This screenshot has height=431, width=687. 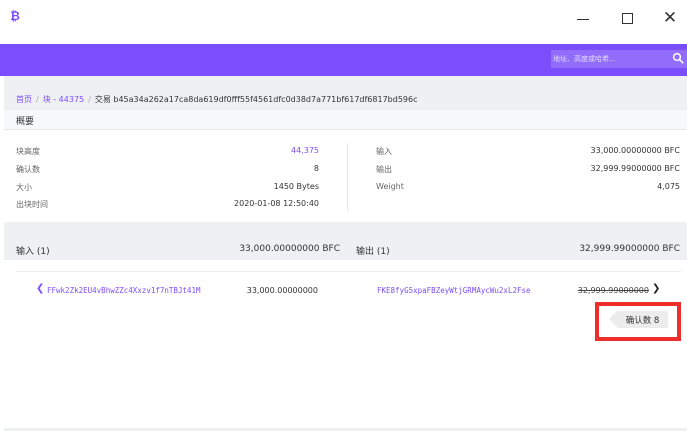 What do you see at coordinates (345, 120) in the screenshot?
I see `overview-header` at bounding box center [345, 120].